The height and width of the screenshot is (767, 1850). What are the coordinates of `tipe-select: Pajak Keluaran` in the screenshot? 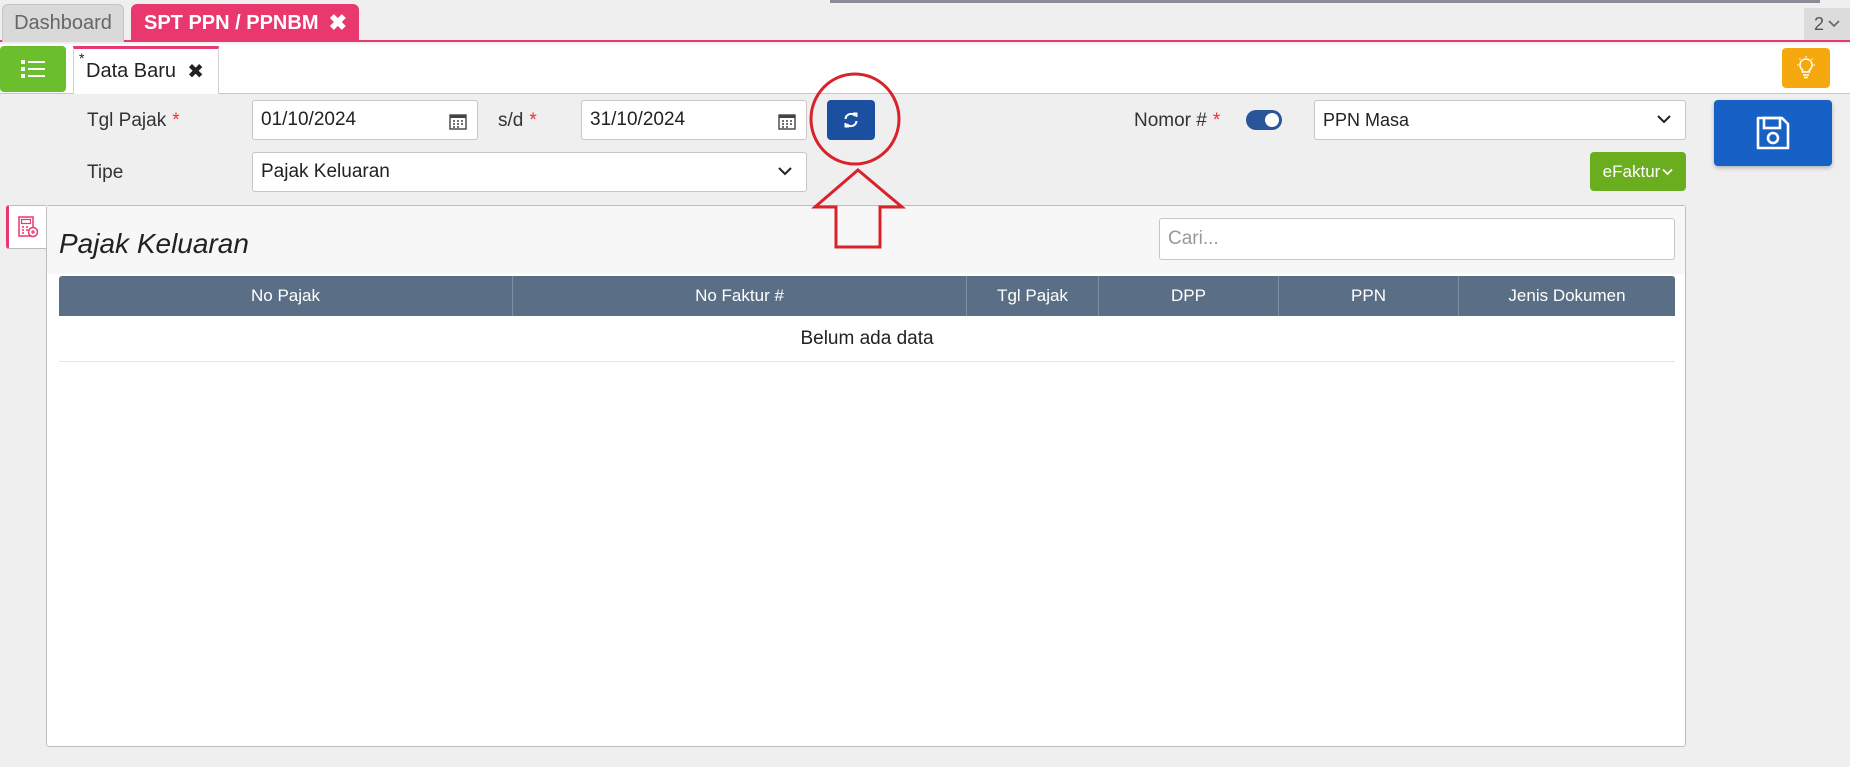 It's located at (529, 172).